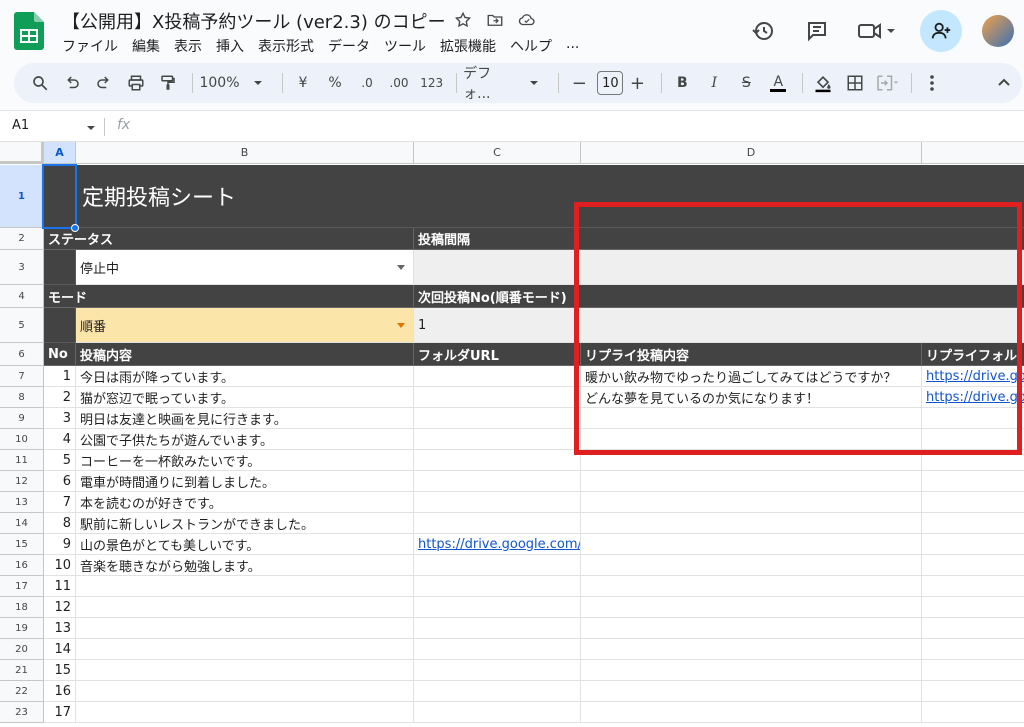 This screenshot has width=1024, height=727. I want to click on interval-value-cell, so click(719, 267).